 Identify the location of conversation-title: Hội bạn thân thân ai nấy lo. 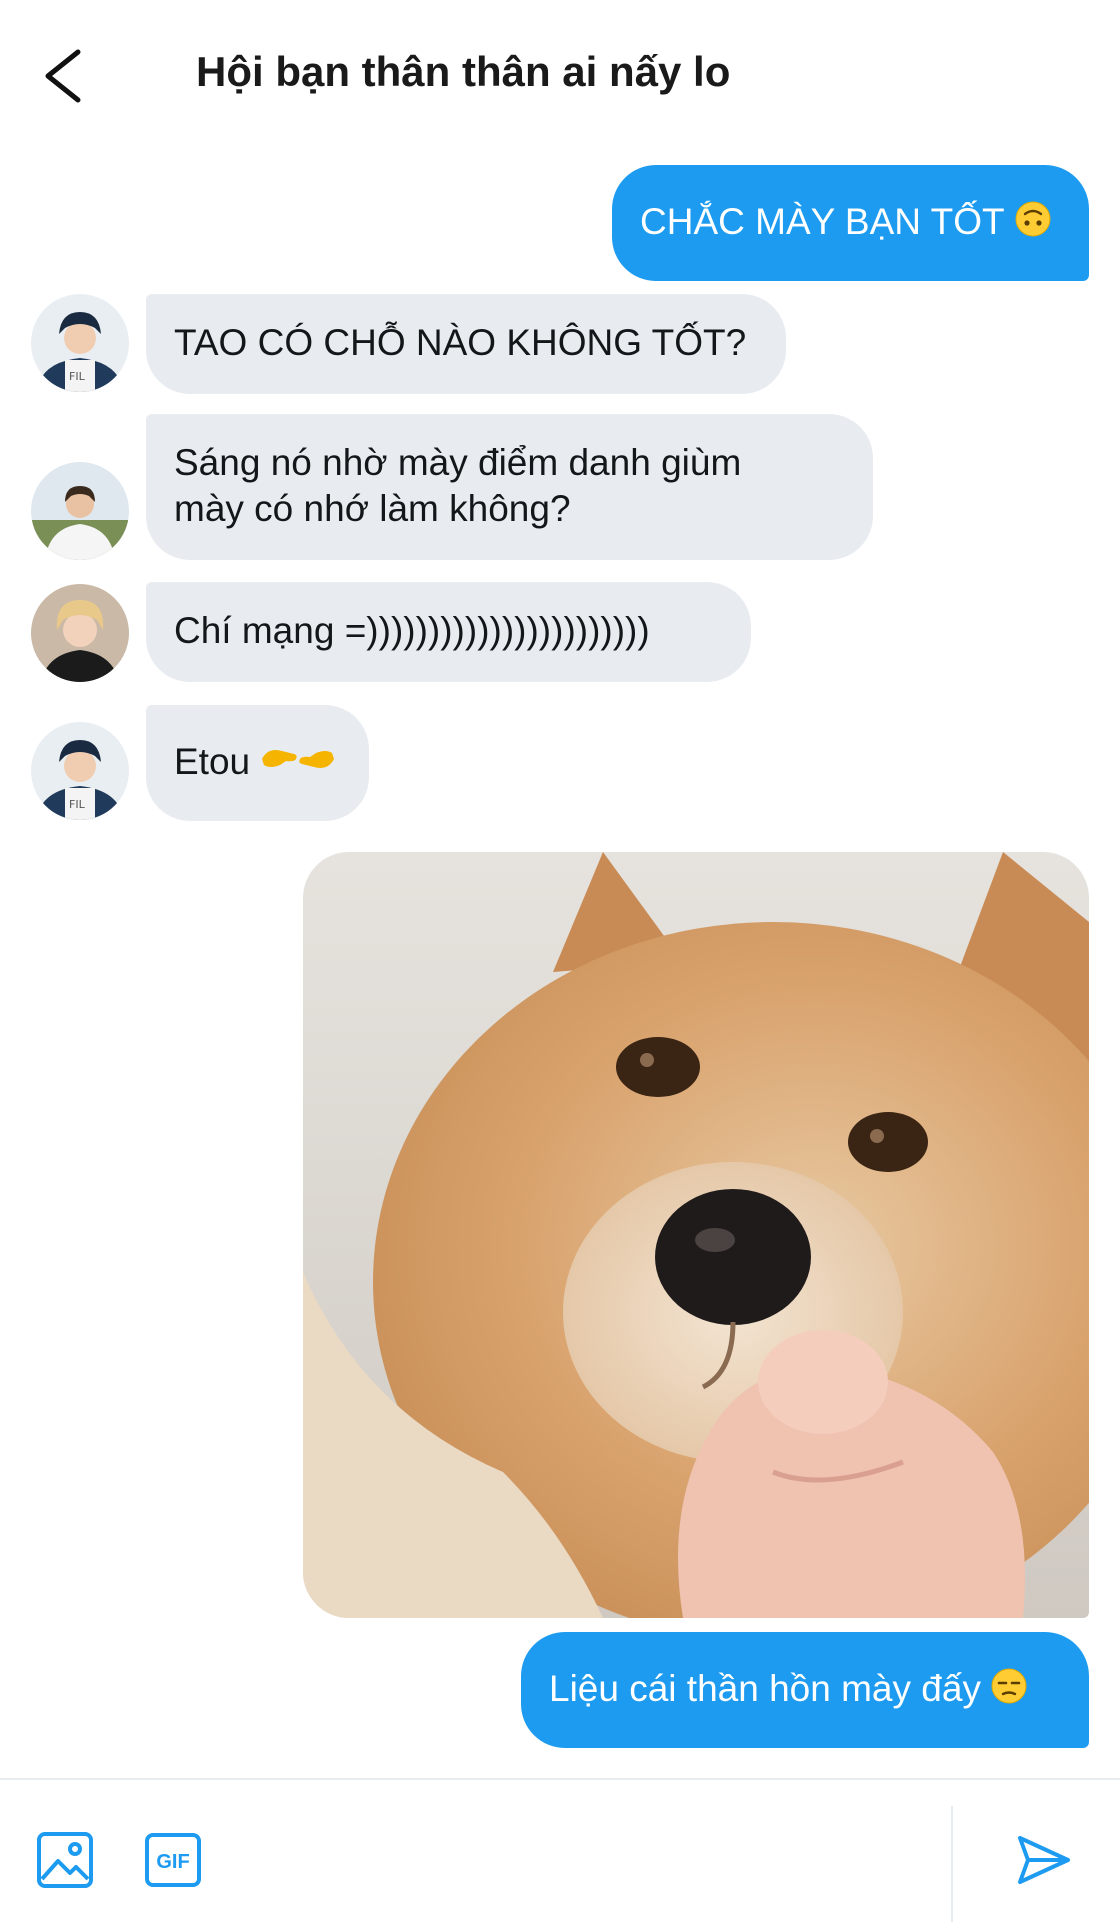
(463, 71).